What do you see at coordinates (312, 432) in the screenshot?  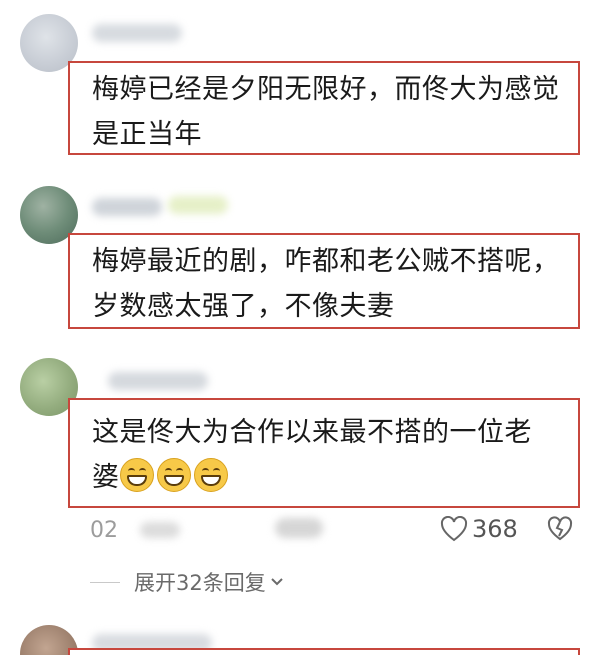 I see `comment-line: 这是佟大为合作以来最不搭的一位老` at bounding box center [312, 432].